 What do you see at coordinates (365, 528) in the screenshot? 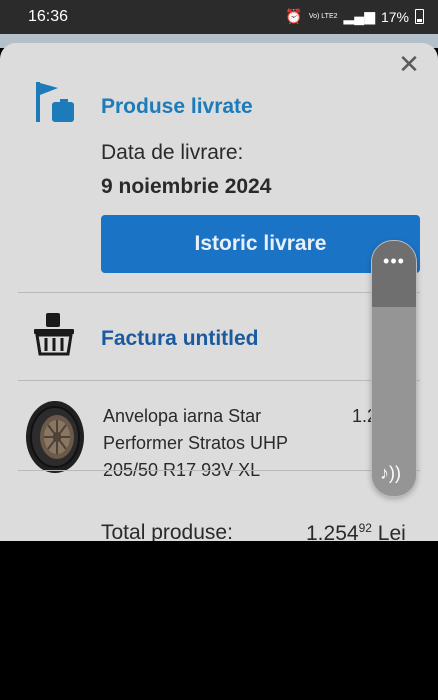
I see `total-cents: 92` at bounding box center [365, 528].